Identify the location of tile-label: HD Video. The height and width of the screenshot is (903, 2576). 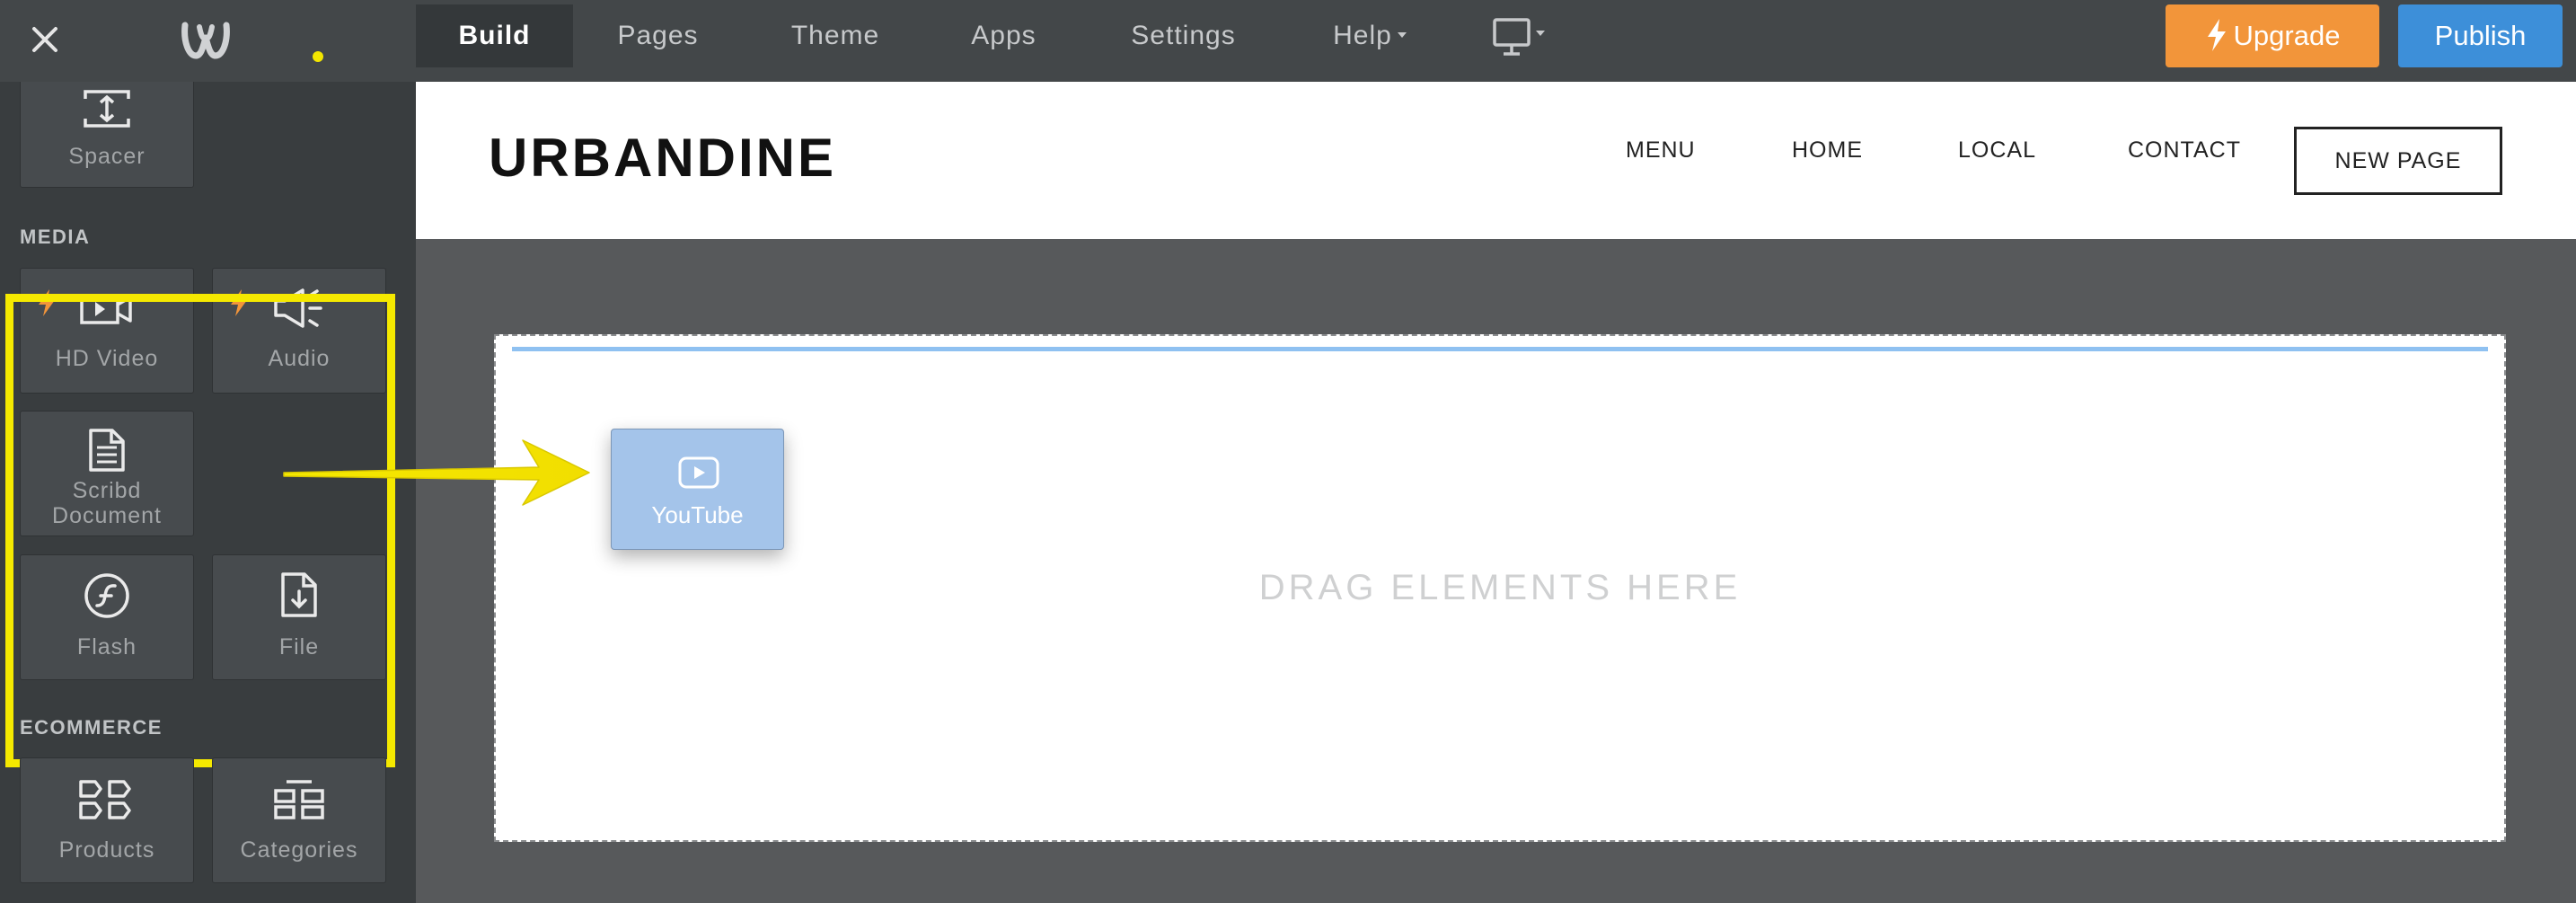
(107, 358).